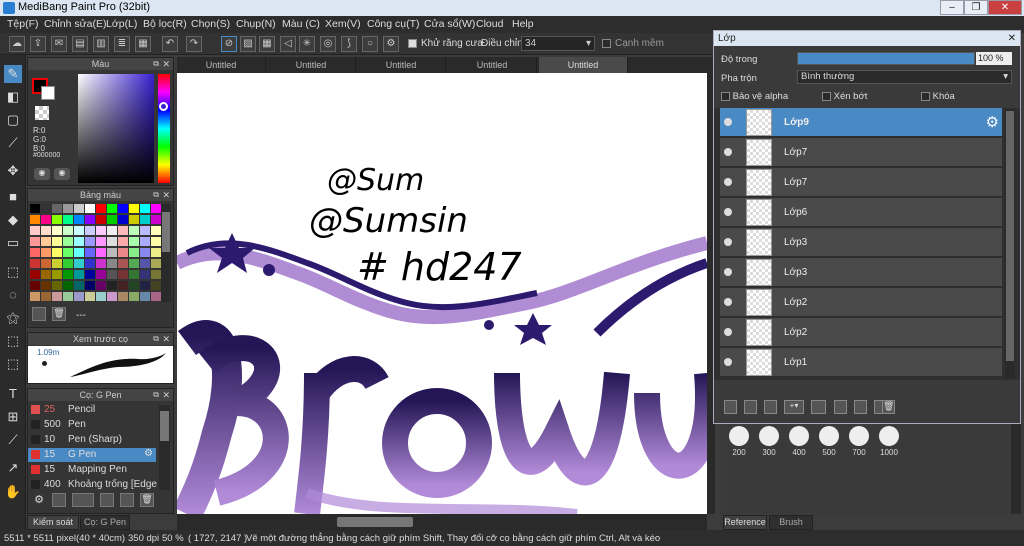  I want to click on menu-filter: Bộ lọc(R), so click(165, 24).